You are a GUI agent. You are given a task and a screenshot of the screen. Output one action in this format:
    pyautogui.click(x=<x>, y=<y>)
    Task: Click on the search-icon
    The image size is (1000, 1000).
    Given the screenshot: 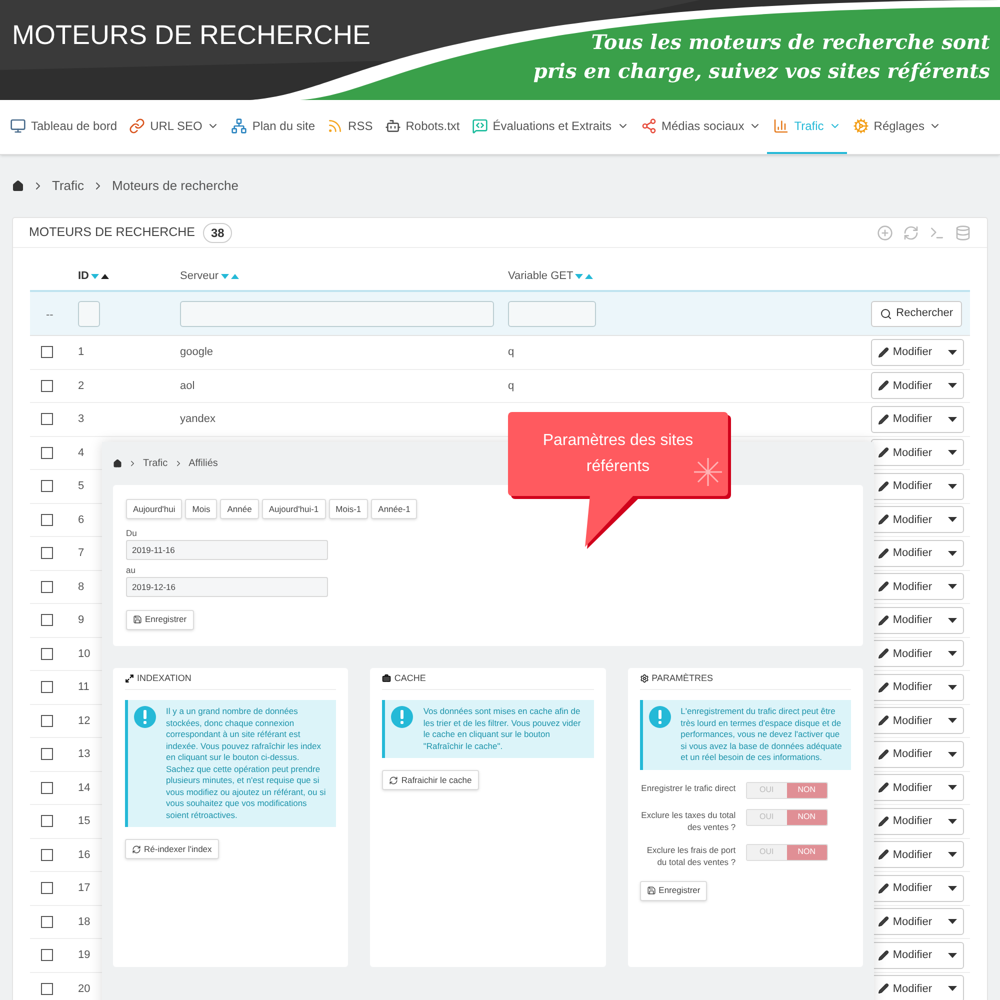 What is the action you would take?
    pyautogui.click(x=886, y=314)
    